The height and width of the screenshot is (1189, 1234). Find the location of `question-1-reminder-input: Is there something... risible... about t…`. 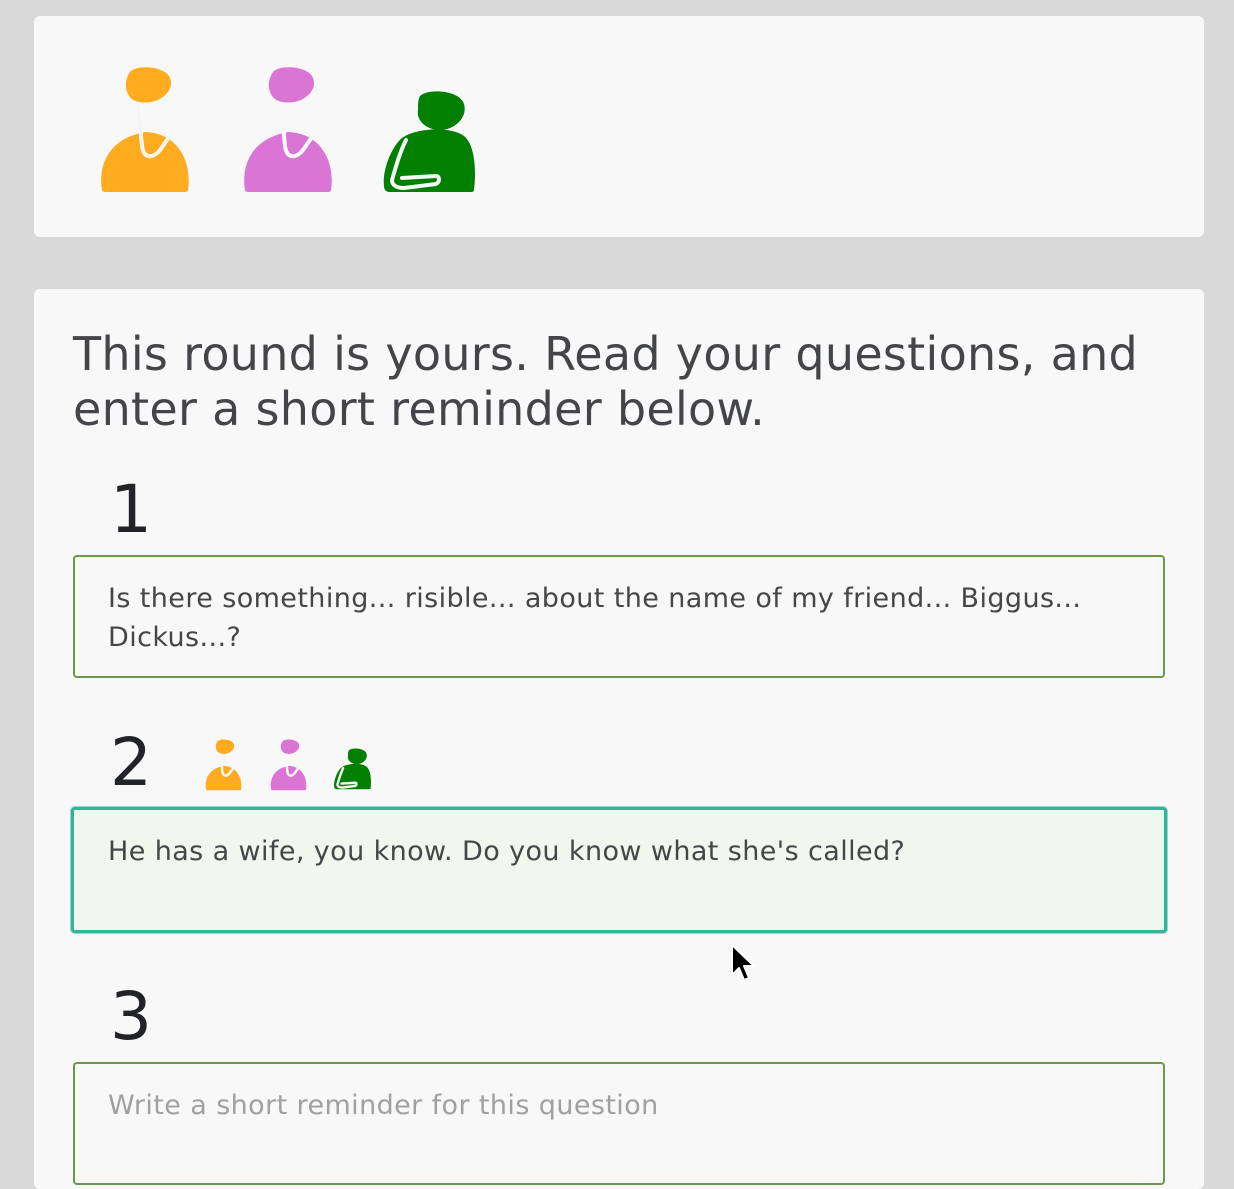

question-1-reminder-input: Is there something... risible... about t… is located at coordinates (619, 616).